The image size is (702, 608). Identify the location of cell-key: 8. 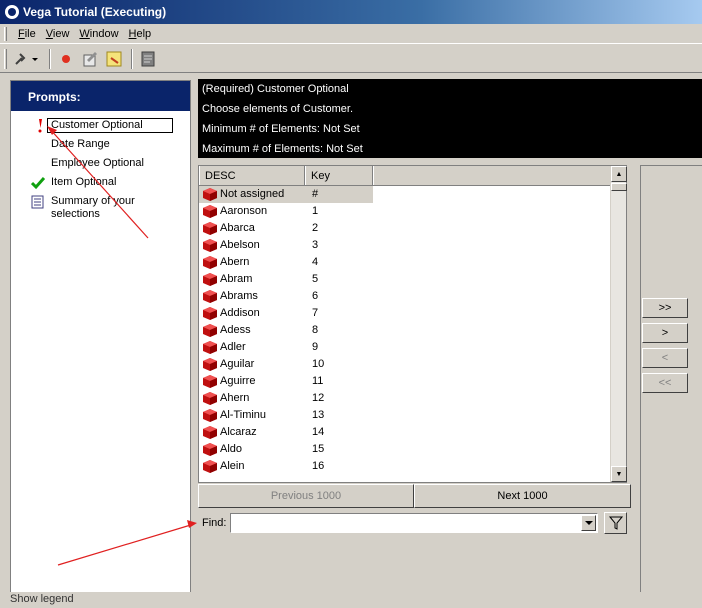
(315, 330).